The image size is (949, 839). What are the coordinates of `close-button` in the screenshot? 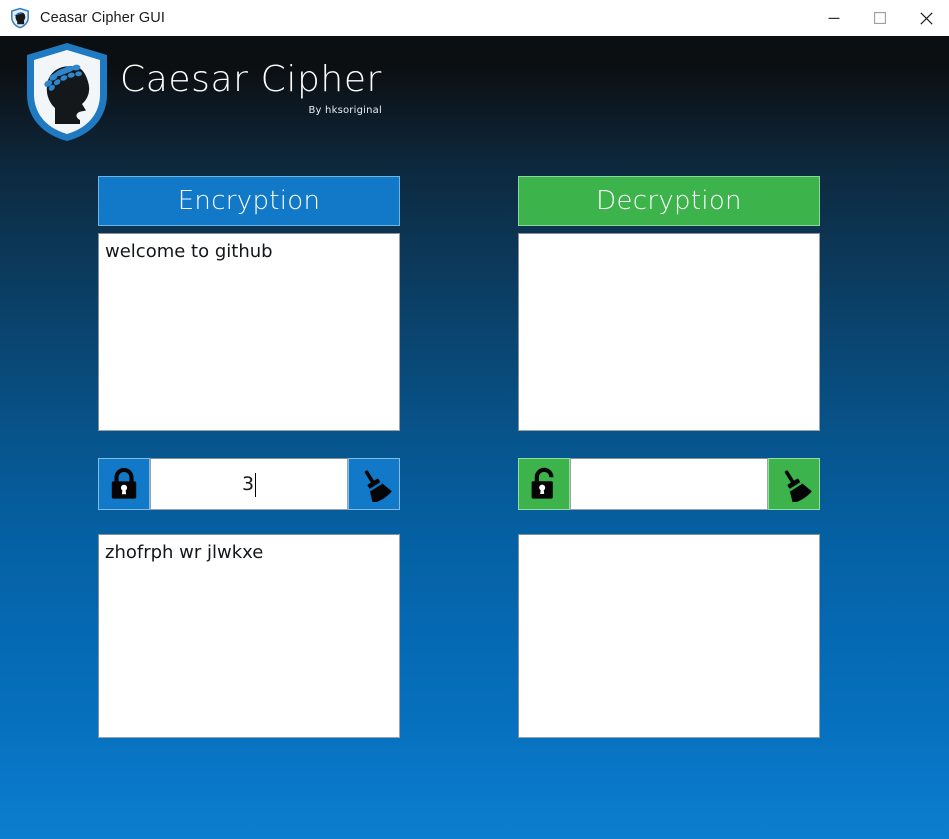 It's located at (926, 18).